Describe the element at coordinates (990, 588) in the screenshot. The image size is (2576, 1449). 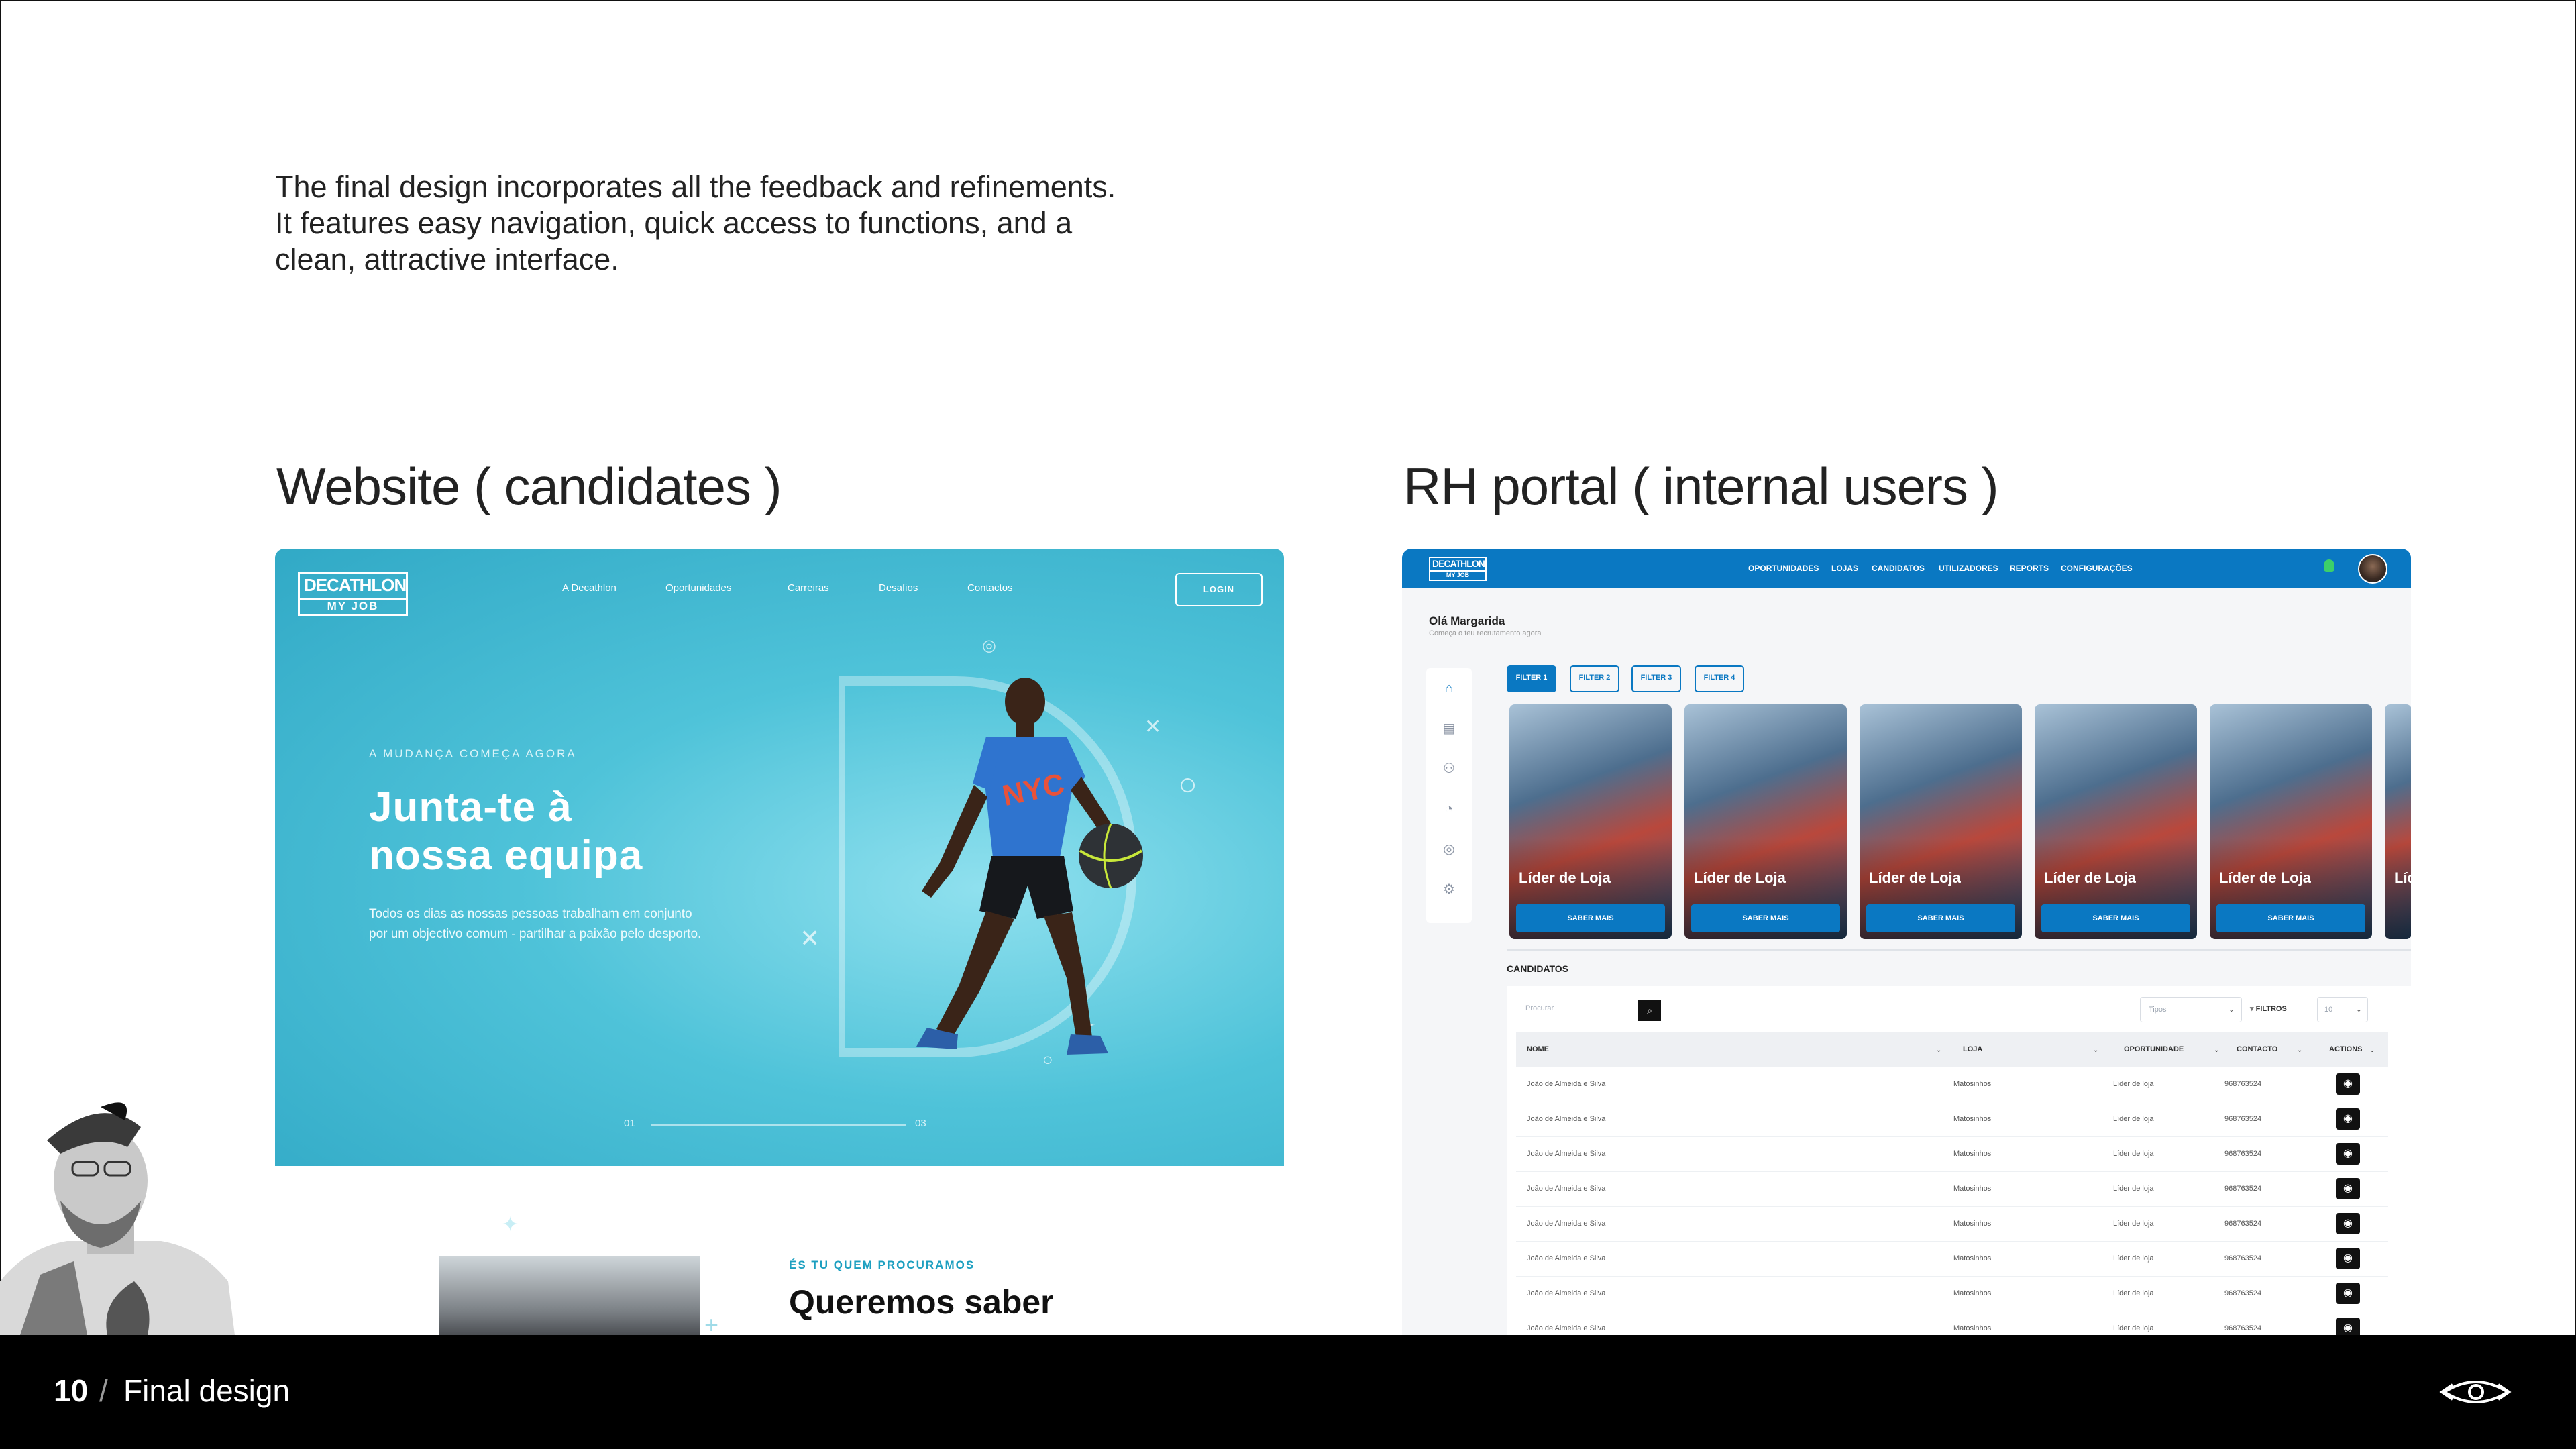
I see `nav-link-contactos: Contactos` at that location.